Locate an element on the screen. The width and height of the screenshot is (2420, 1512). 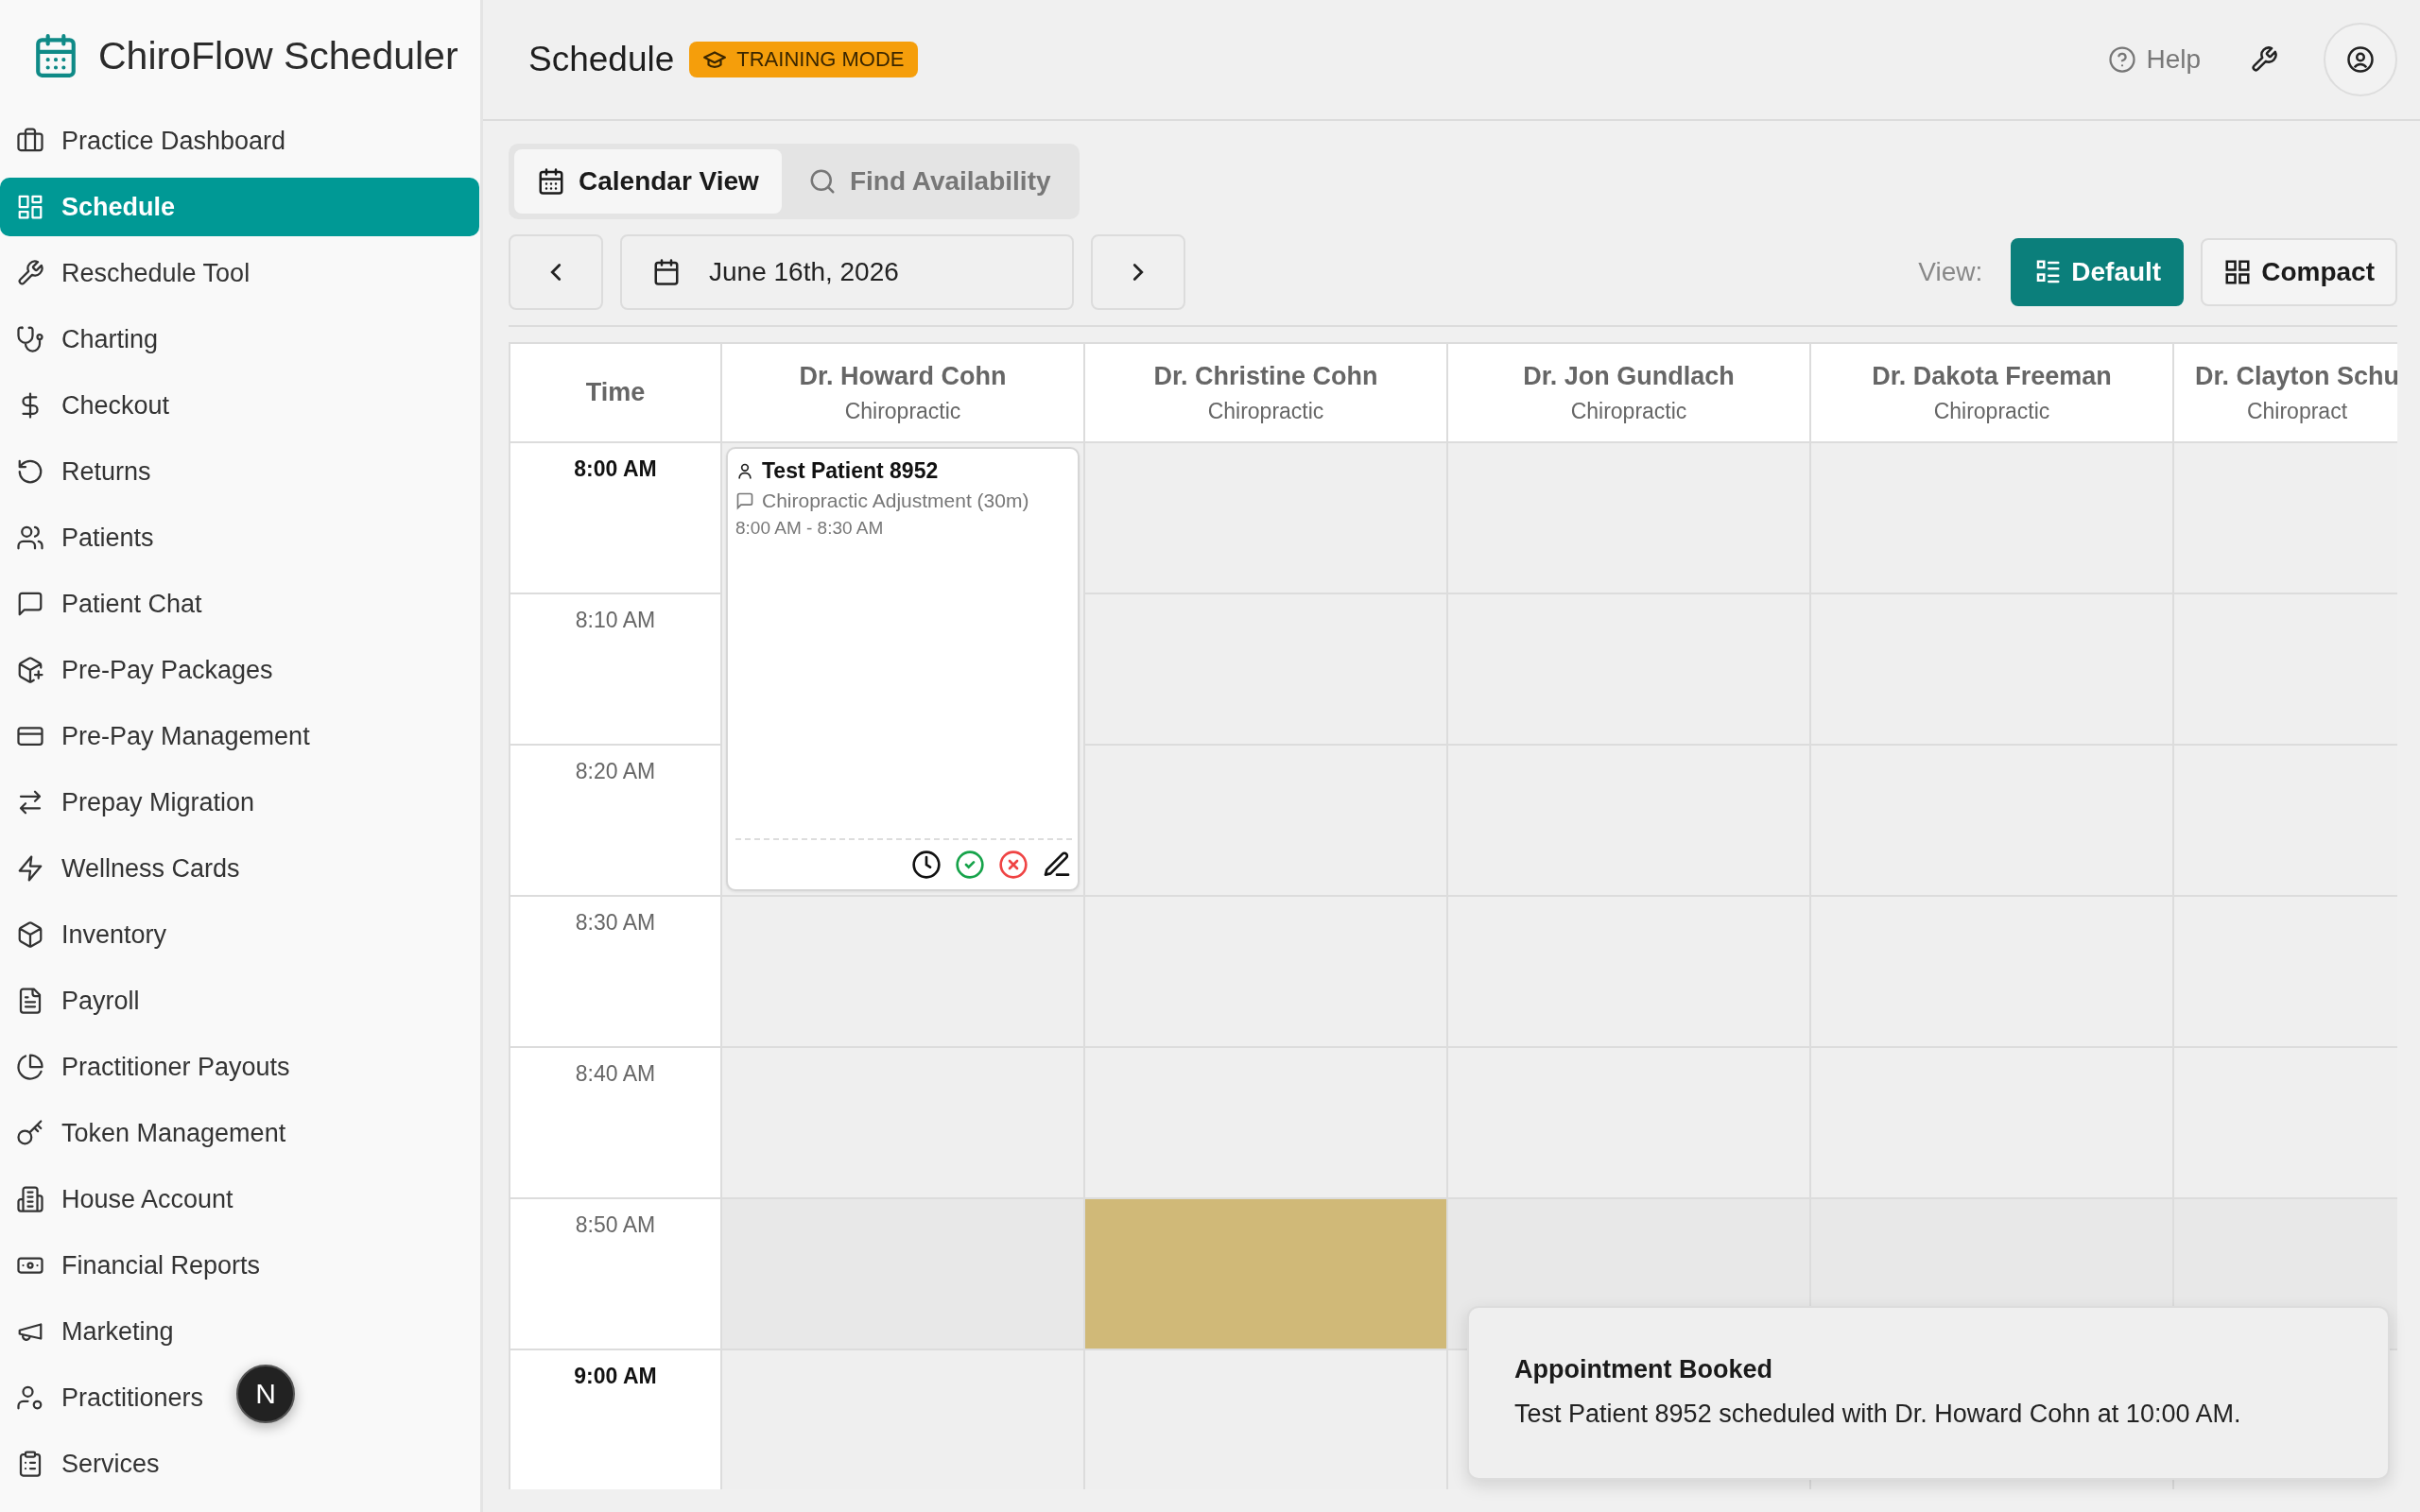
sidebar-item: Returns is located at coordinates (82, 471).